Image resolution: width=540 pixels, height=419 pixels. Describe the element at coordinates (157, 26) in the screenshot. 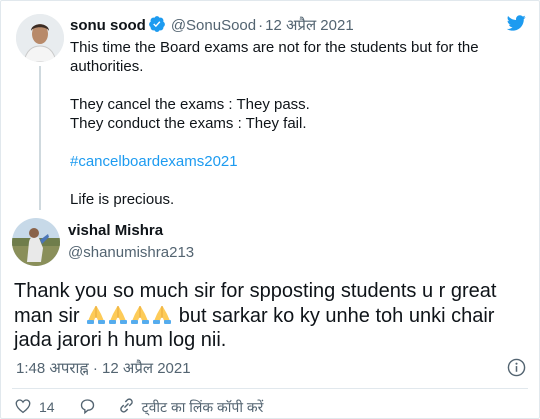

I see `verified-badge-icon` at that location.